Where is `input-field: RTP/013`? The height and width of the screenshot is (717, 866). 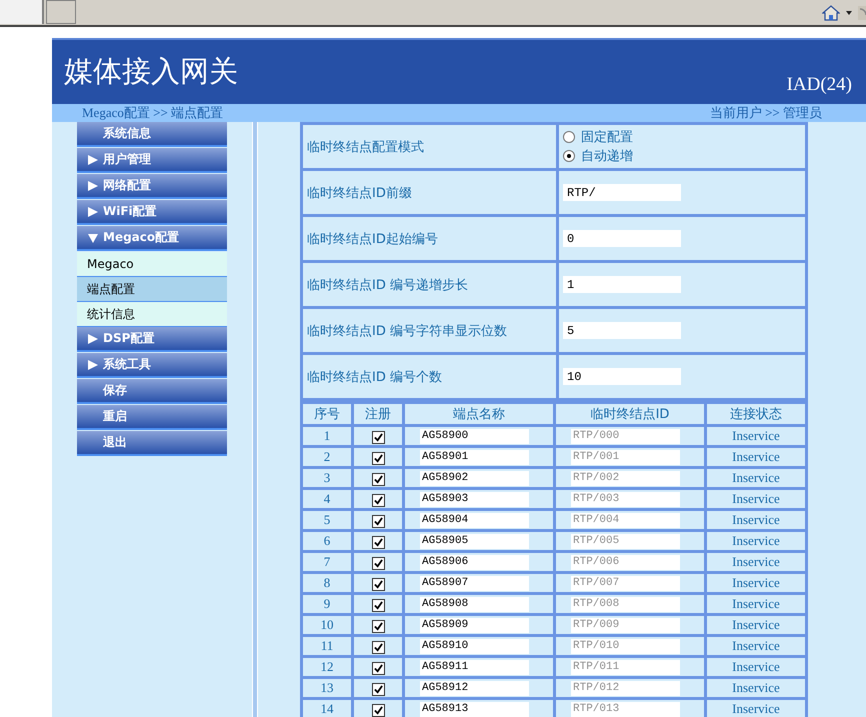 input-field: RTP/013 is located at coordinates (625, 709).